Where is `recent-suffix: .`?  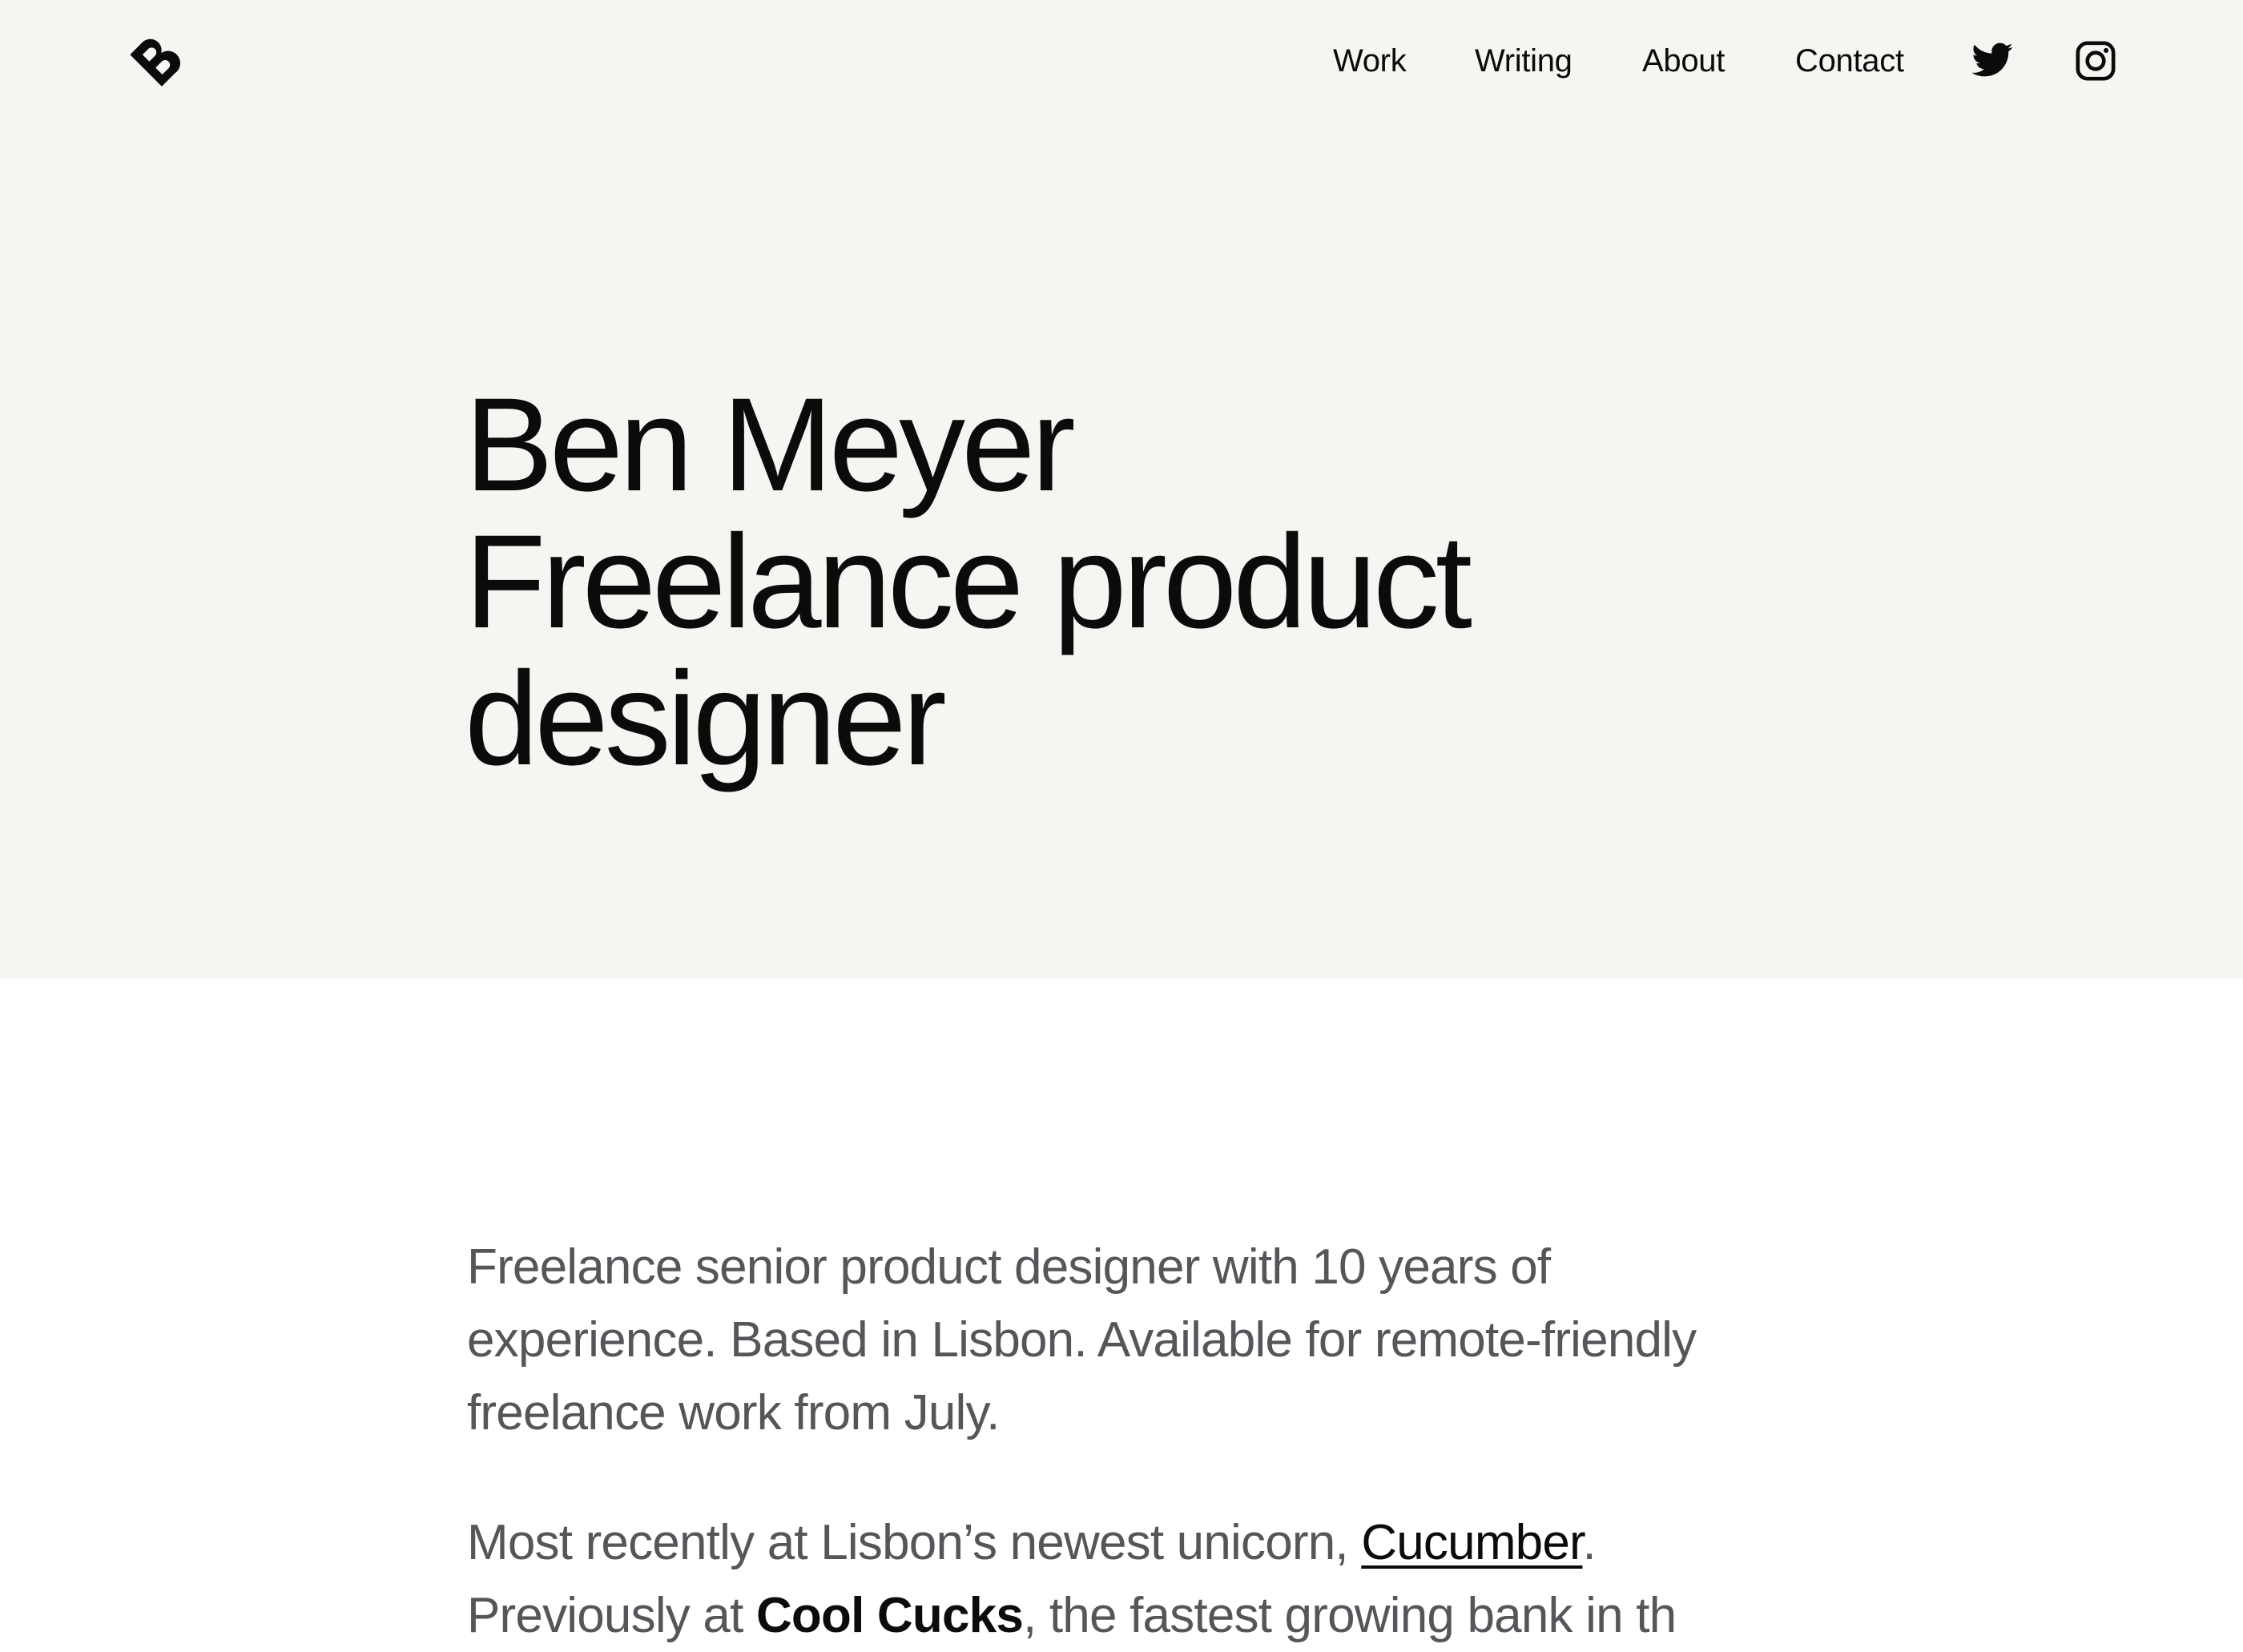 recent-suffix: . is located at coordinates (1589, 1542).